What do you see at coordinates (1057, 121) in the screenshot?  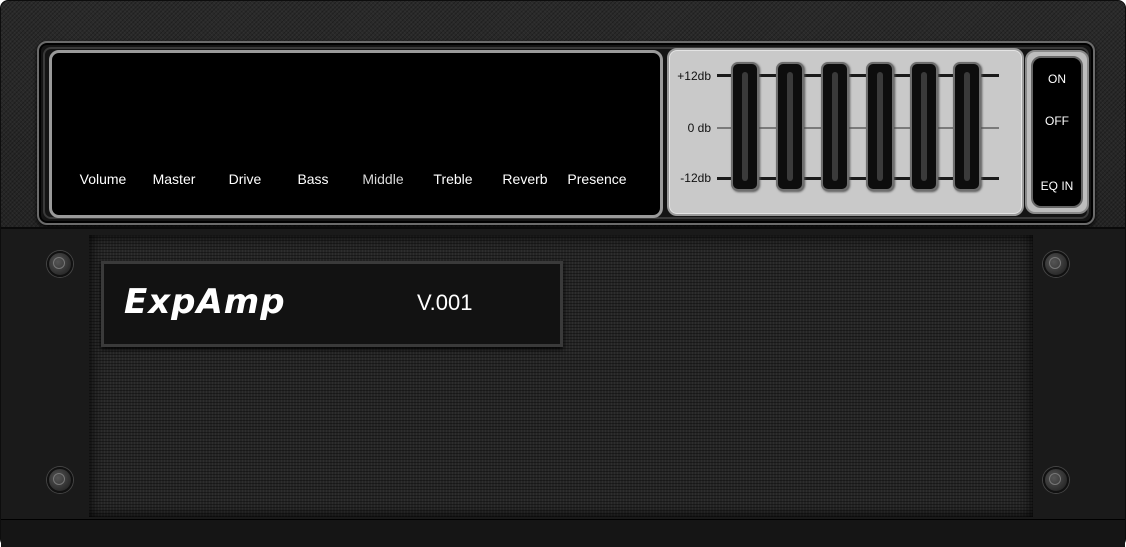 I see `switch-off-label: OFF` at bounding box center [1057, 121].